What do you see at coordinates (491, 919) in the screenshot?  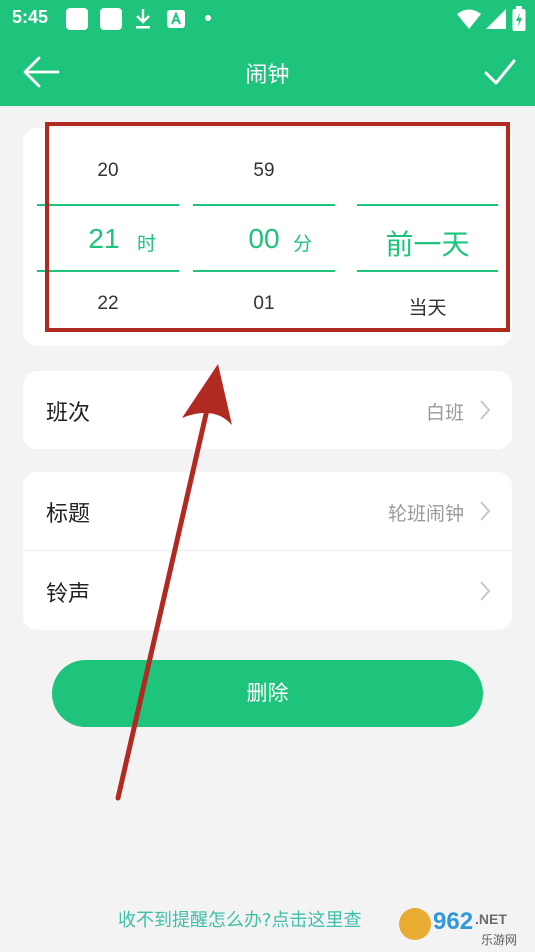 I see `watermark-suffix: .NET` at bounding box center [491, 919].